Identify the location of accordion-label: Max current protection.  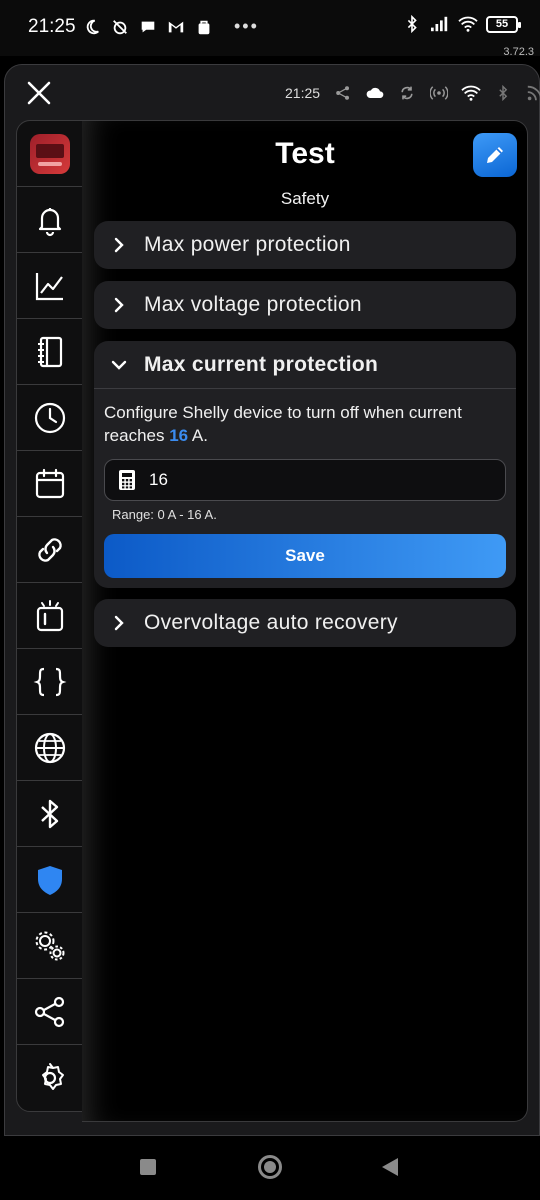
(261, 364).